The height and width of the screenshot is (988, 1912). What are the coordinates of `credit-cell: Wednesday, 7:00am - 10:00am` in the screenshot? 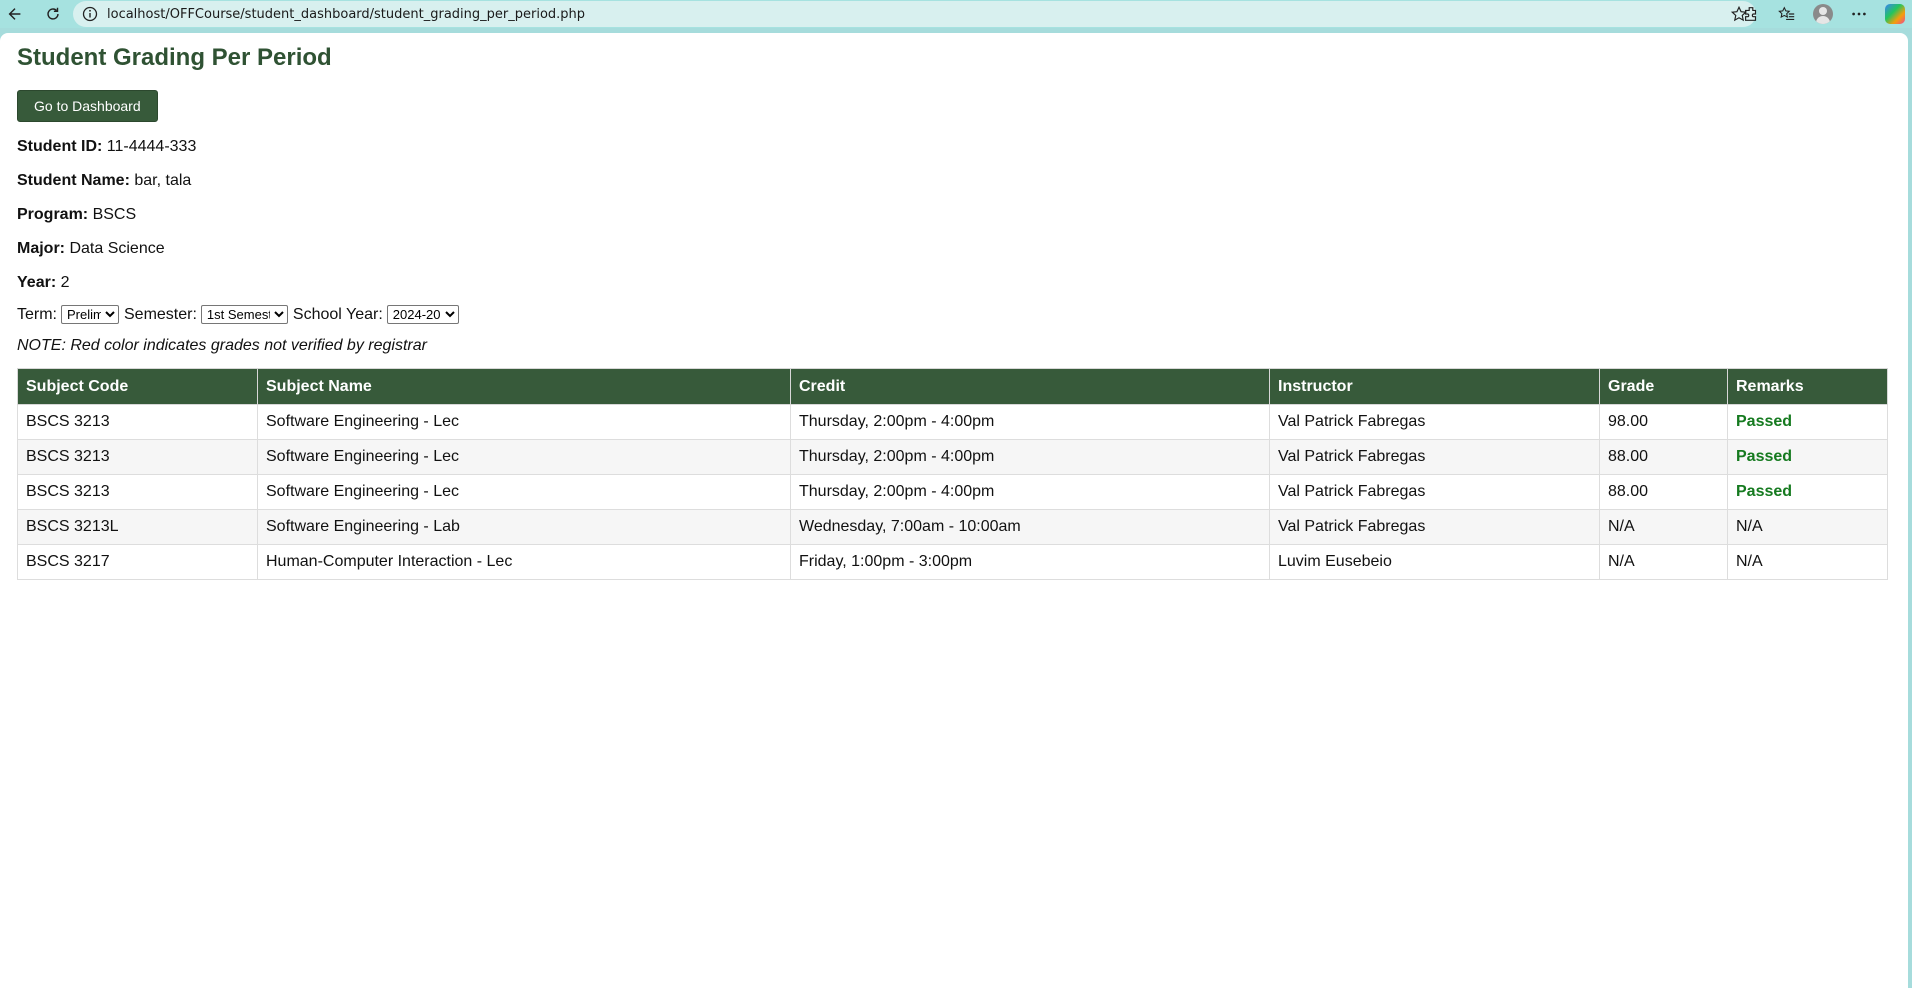 It's located at (1030, 527).